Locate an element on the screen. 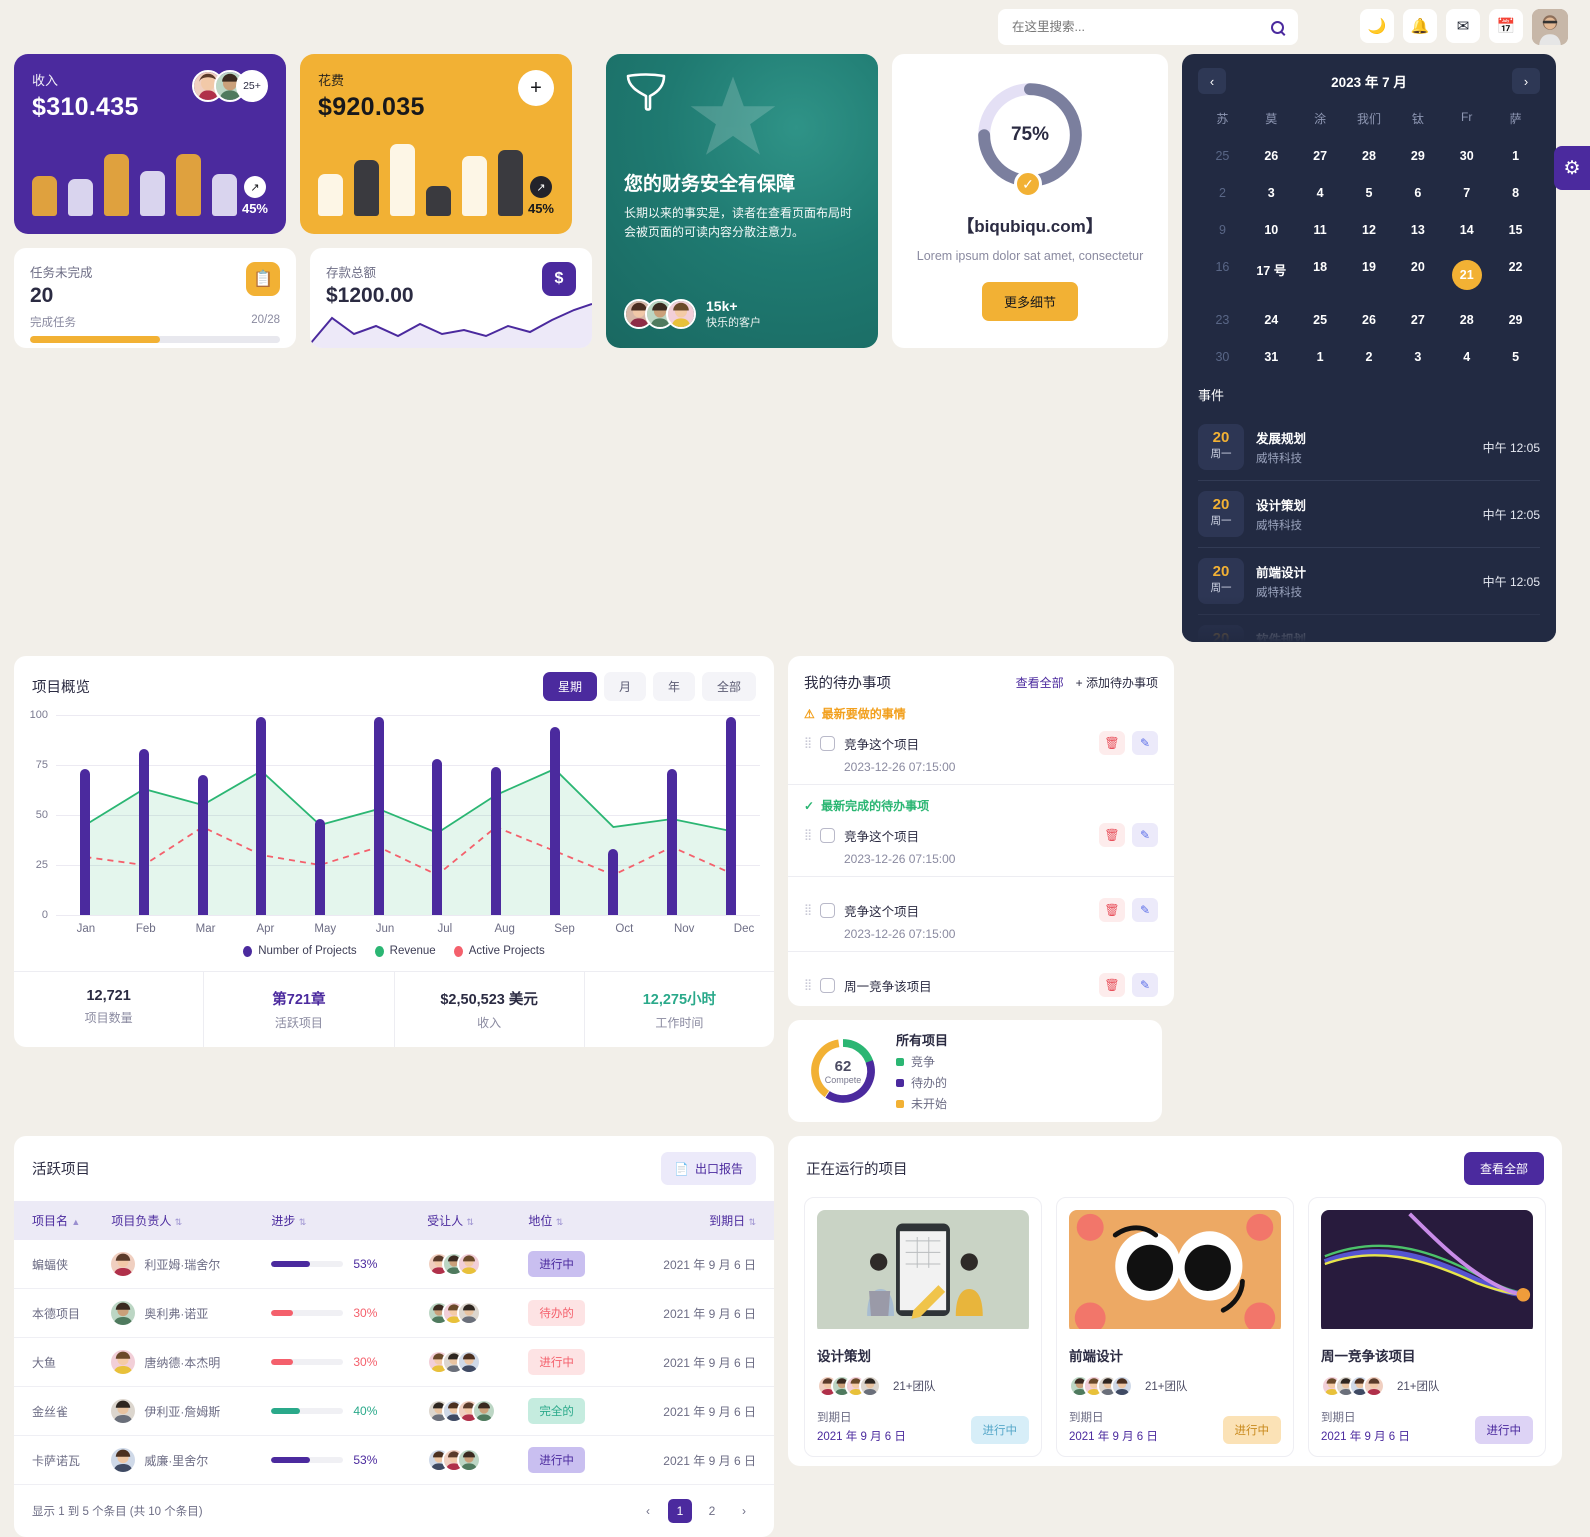  revenue-avatars: 25+ is located at coordinates (230, 86).